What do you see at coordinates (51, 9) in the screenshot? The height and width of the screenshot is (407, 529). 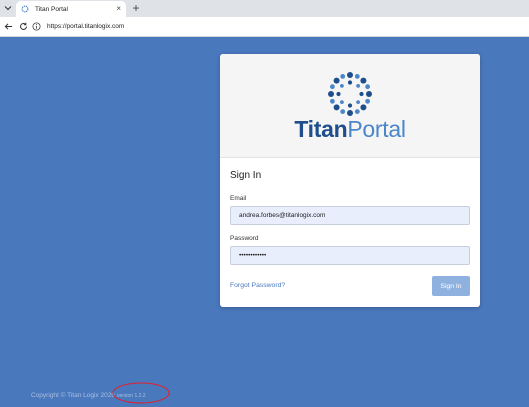 I see `tab-title: Titan Portal` at bounding box center [51, 9].